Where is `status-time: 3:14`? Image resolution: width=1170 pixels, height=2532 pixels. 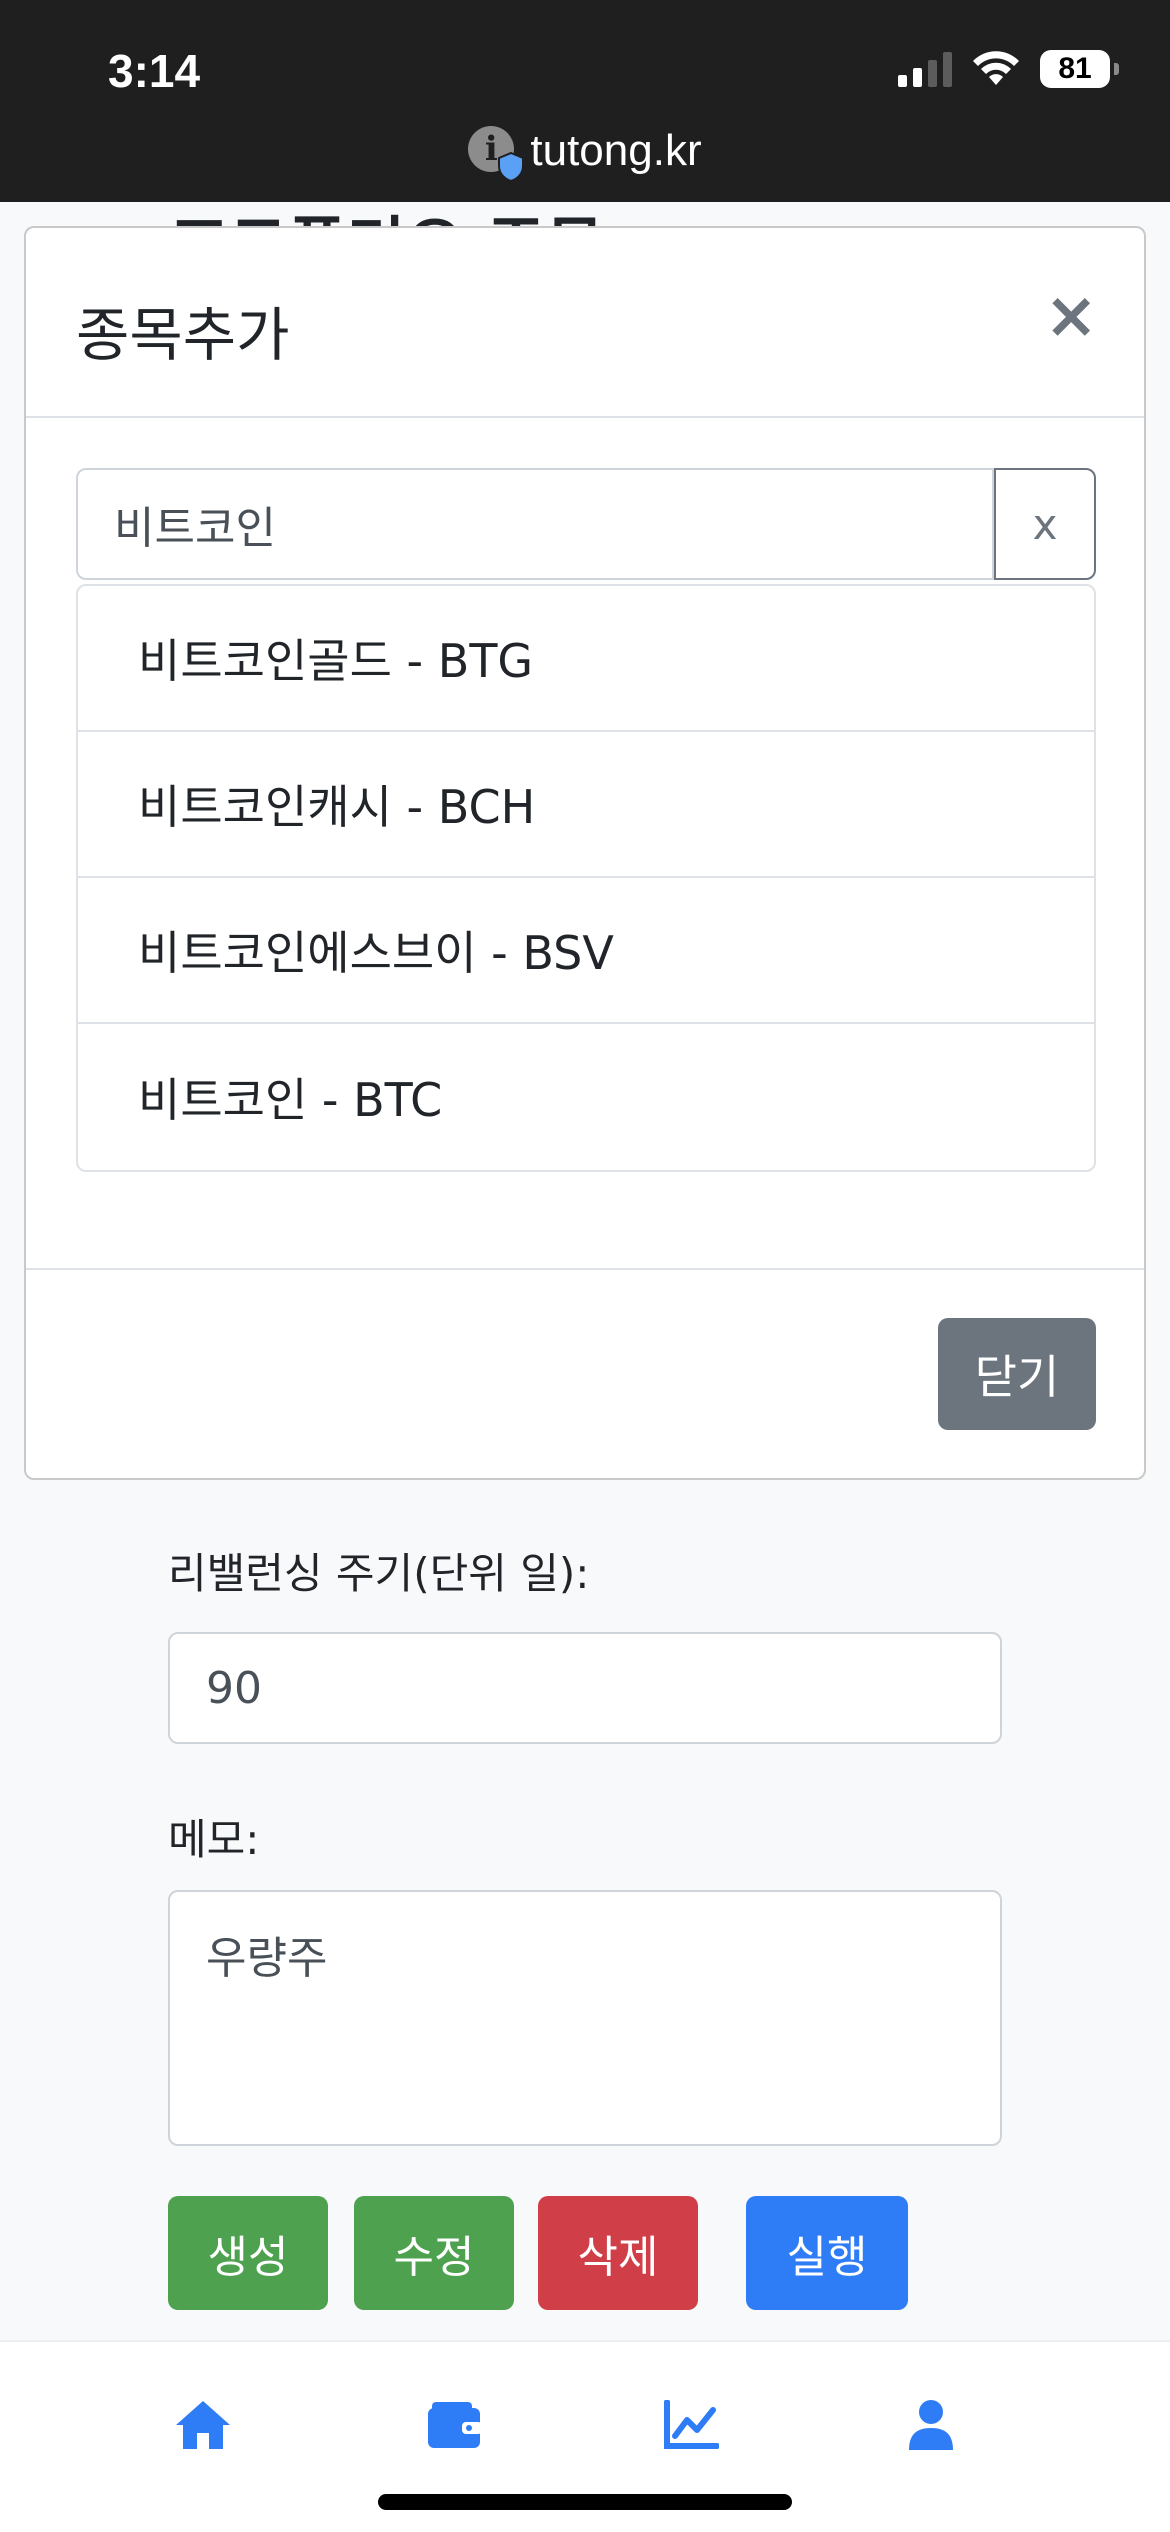
status-time: 3:14 is located at coordinates (154, 71).